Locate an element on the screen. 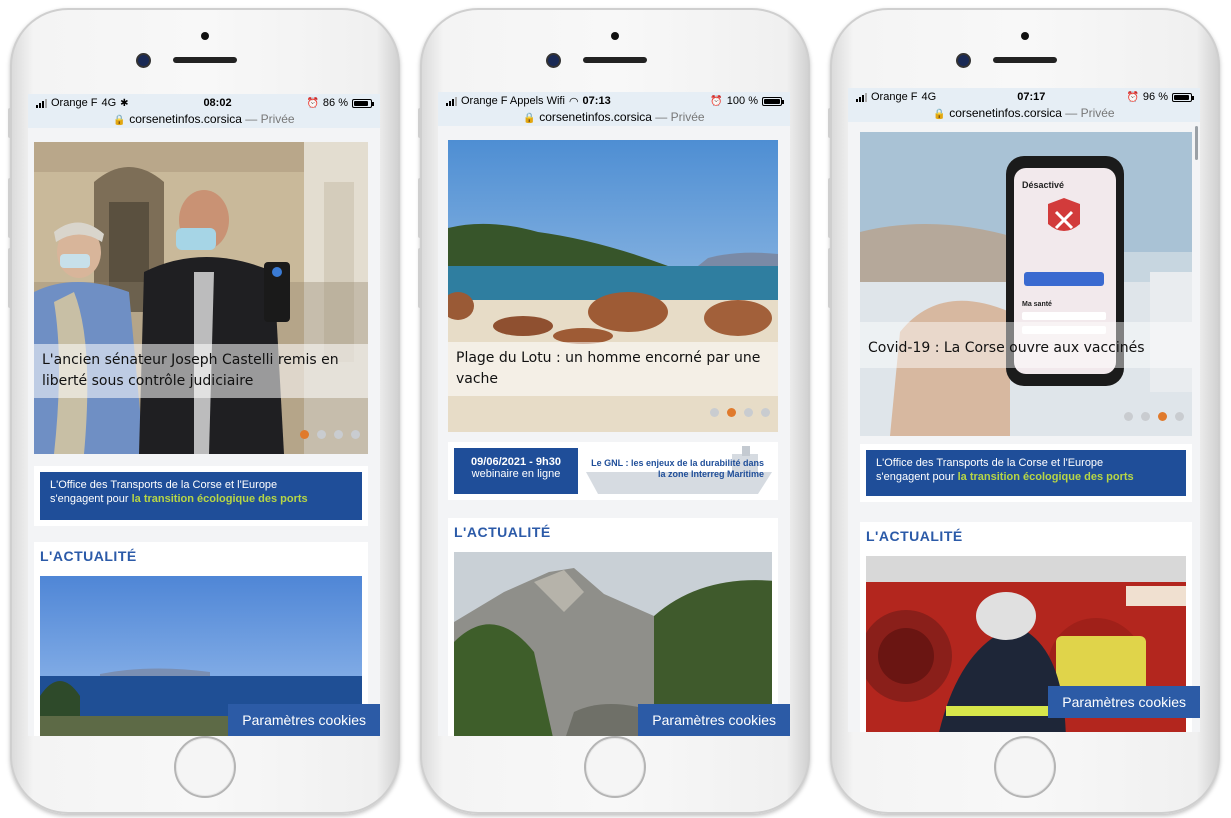 The height and width of the screenshot is (818, 1231). slide-caption: Covid-19 : La Corse ouvre aux vaccinés is located at coordinates (1026, 348).